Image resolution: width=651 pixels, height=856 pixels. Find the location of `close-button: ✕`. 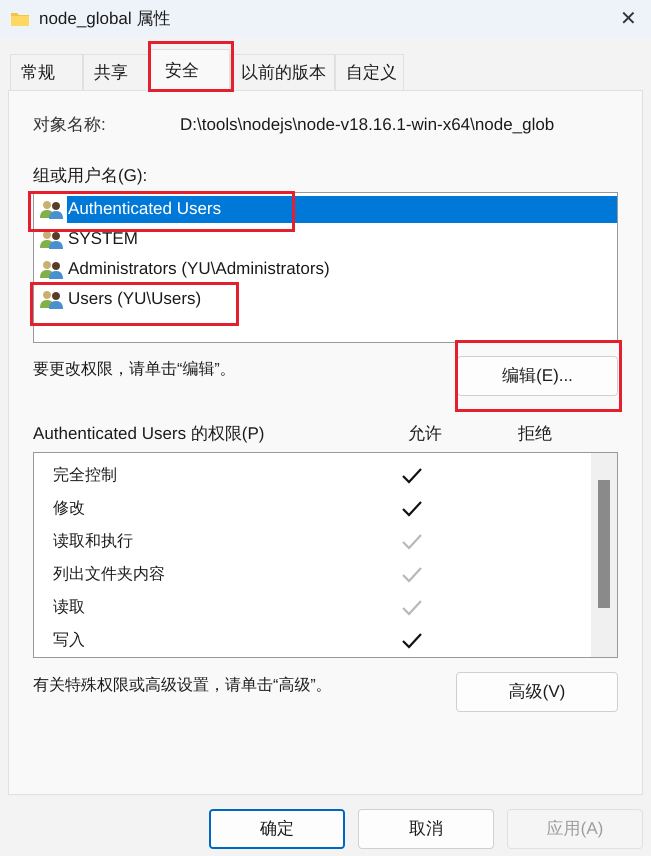

close-button: ✕ is located at coordinates (628, 19).